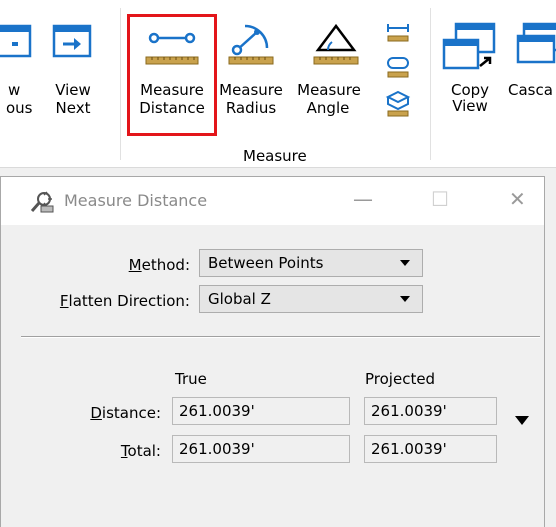 The width and height of the screenshot is (556, 527). What do you see at coordinates (16, 41) in the screenshot?
I see `view-previous-icon` at bounding box center [16, 41].